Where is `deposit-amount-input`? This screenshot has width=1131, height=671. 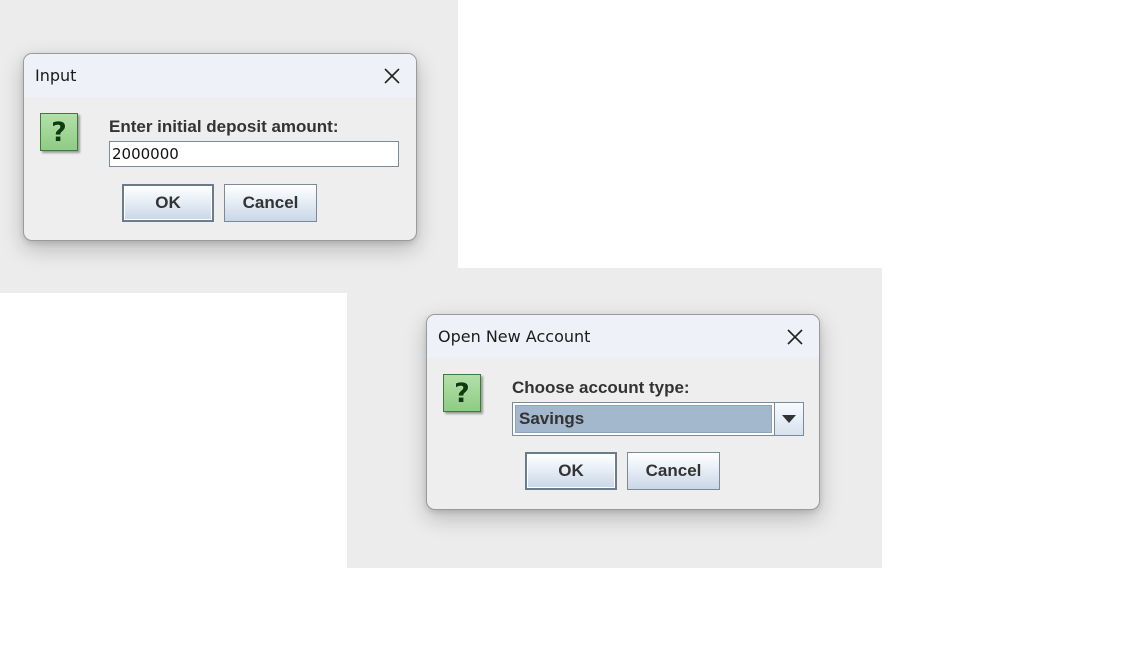
deposit-amount-input is located at coordinates (254, 154).